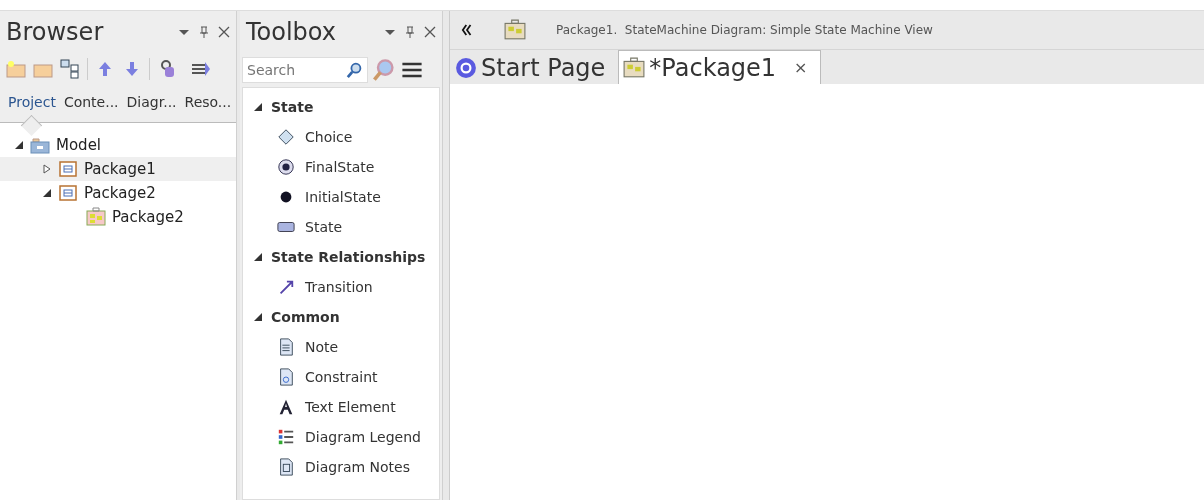 Image resolution: width=1204 pixels, height=500 pixels. Describe the element at coordinates (286, 347) in the screenshot. I see `note-icon` at that location.